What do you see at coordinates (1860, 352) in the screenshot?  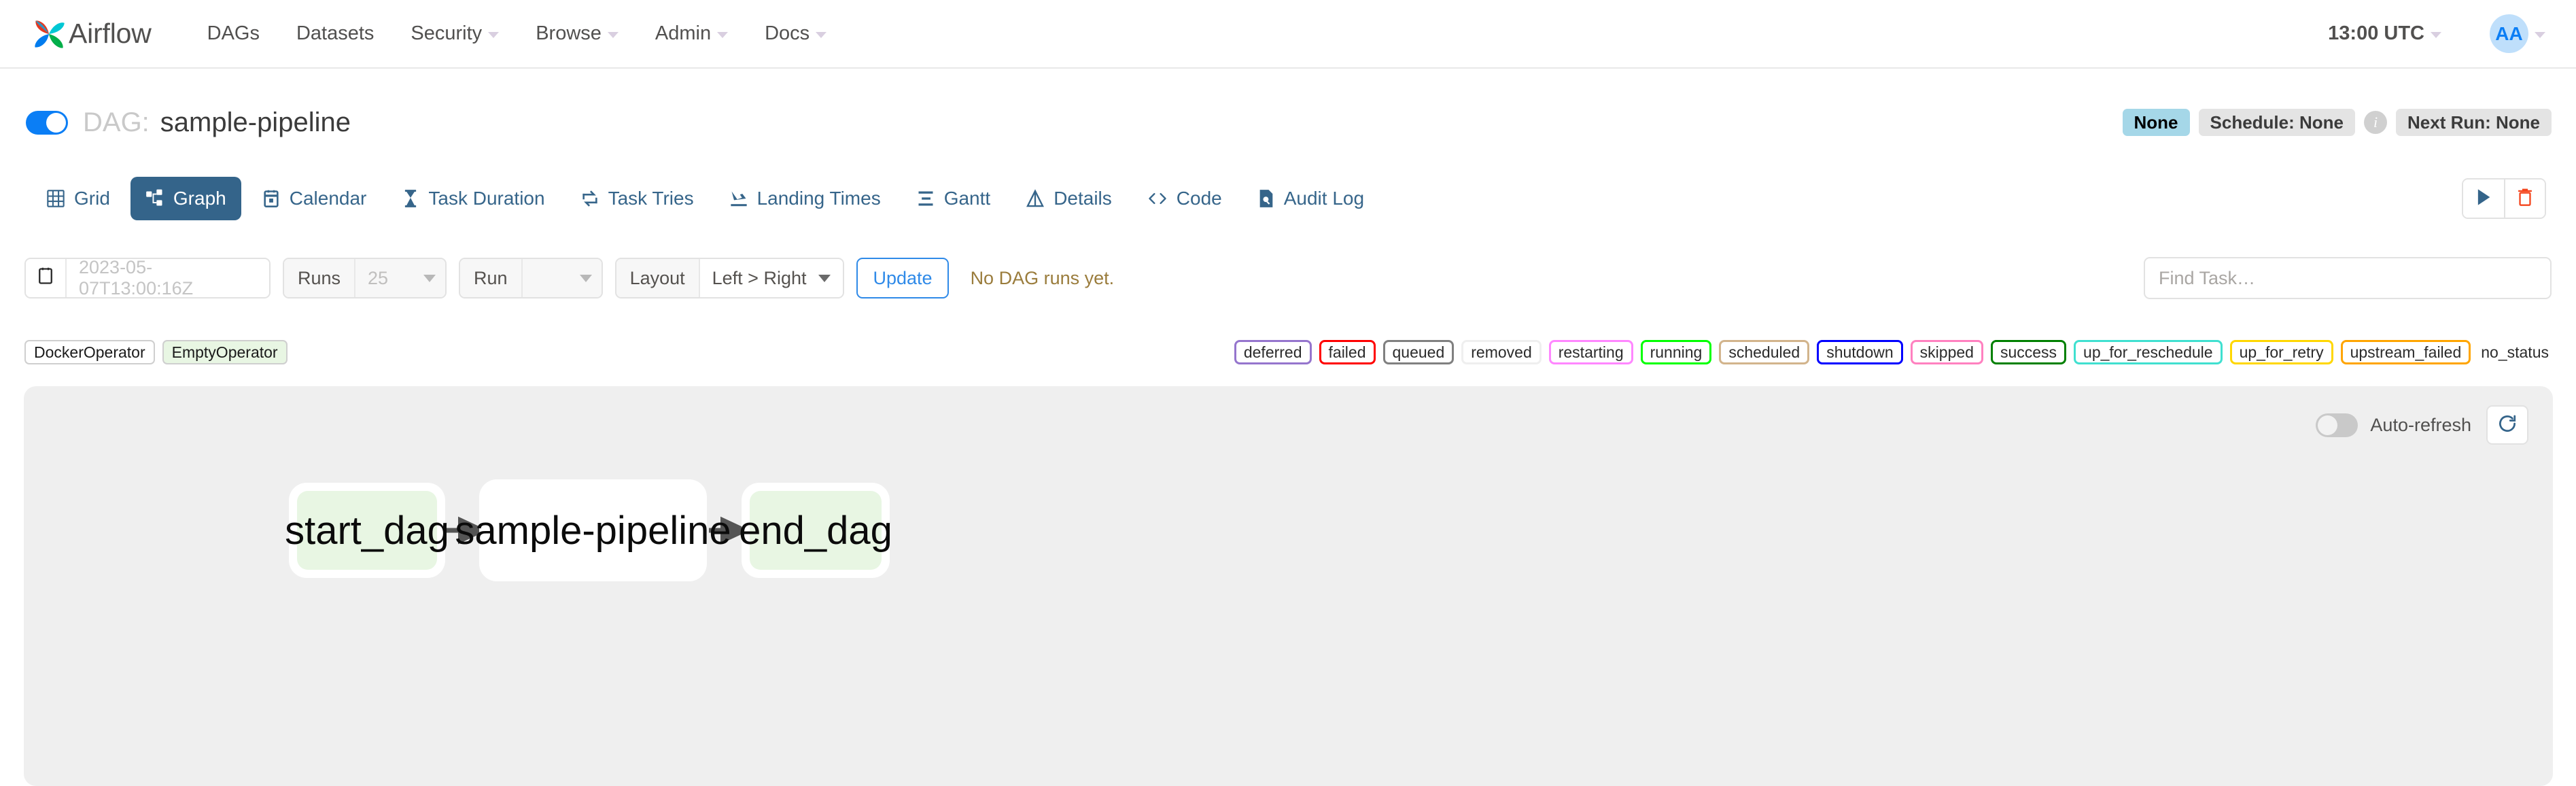 I see `status-tag-shutdown: shutdown` at bounding box center [1860, 352].